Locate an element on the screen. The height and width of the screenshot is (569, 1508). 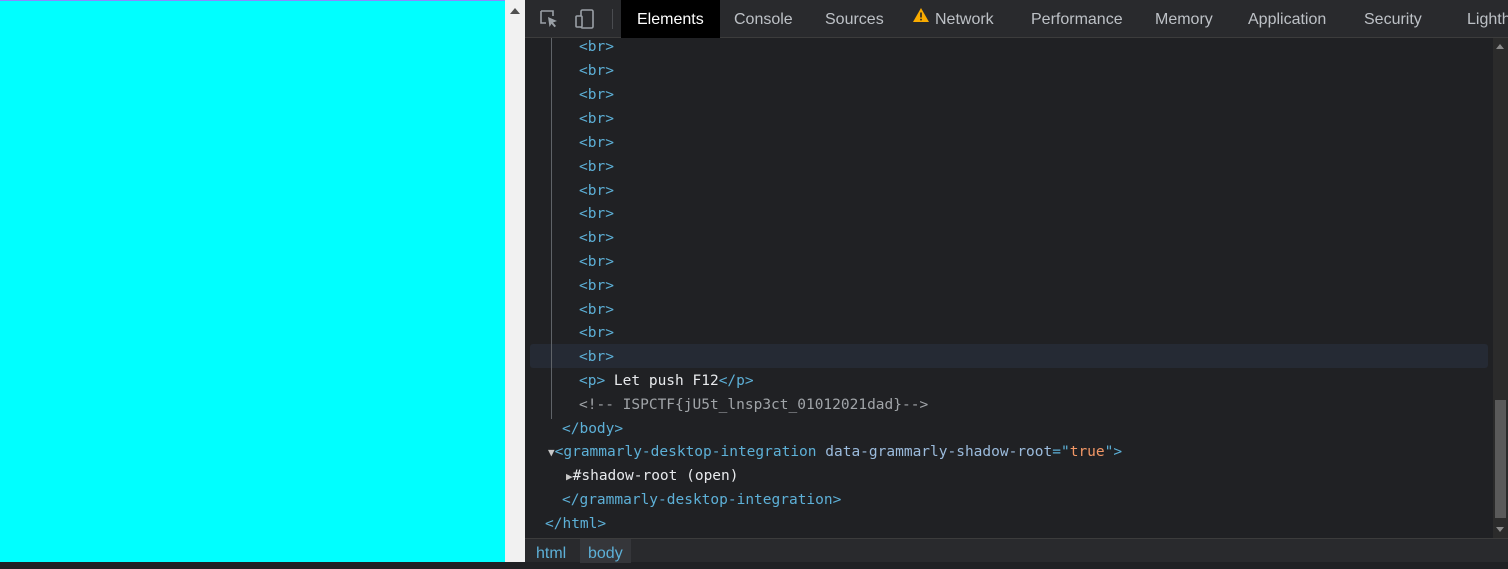
warning-icon is located at coordinates (921, 19).